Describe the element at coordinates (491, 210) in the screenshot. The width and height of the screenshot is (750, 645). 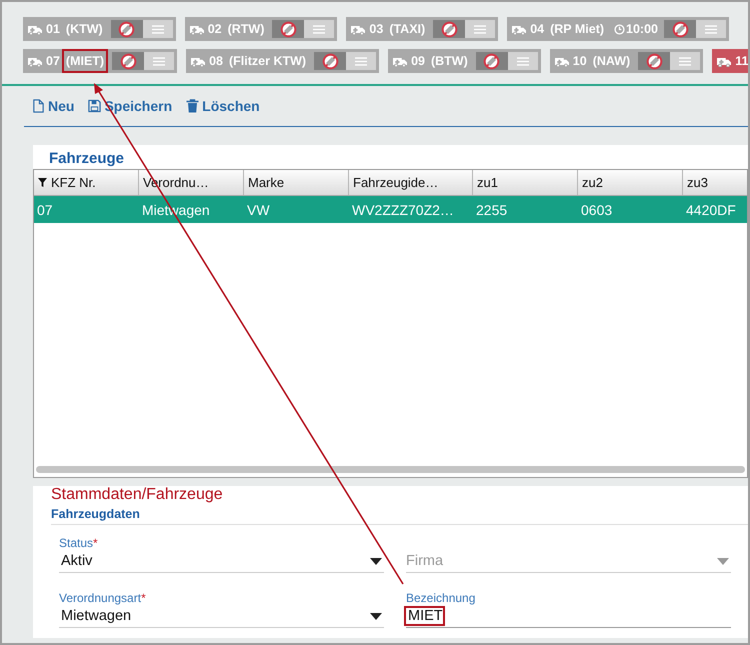
I see `table-cell-text: 2255` at that location.